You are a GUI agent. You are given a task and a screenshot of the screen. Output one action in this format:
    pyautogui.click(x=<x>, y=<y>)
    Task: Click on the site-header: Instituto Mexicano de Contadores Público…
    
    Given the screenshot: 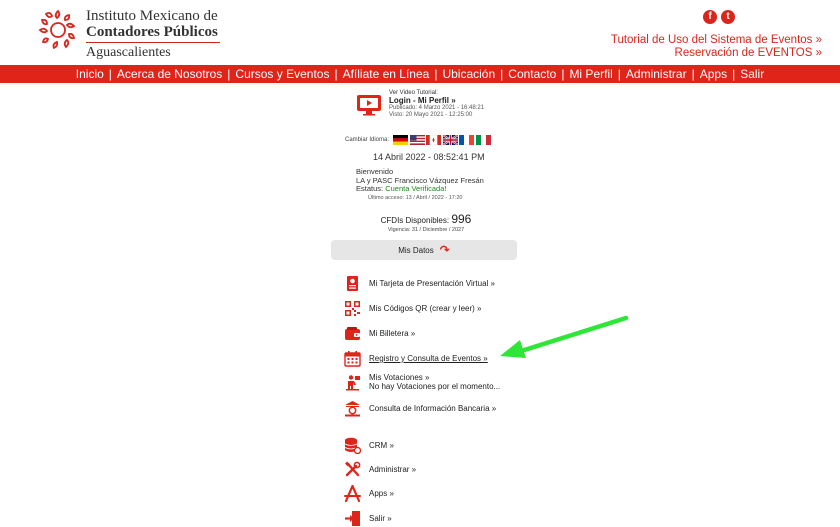 What is the action you would take?
    pyautogui.click(x=420, y=32)
    